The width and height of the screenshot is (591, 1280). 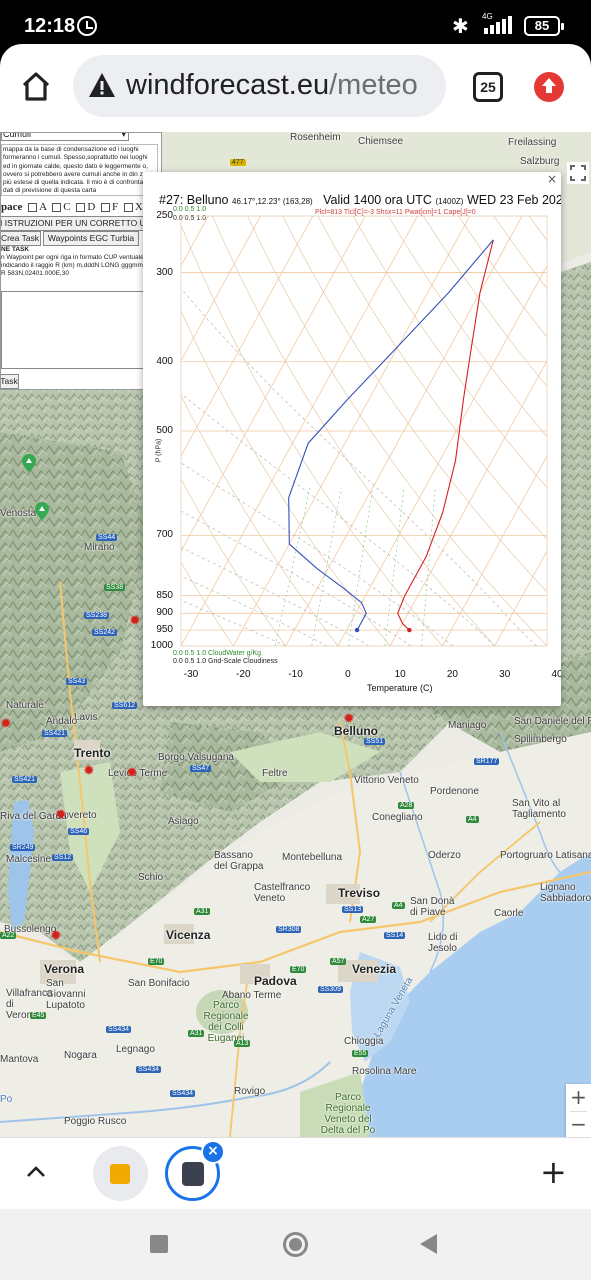 I want to click on road-shield: A13, so click(x=242, y=1043).